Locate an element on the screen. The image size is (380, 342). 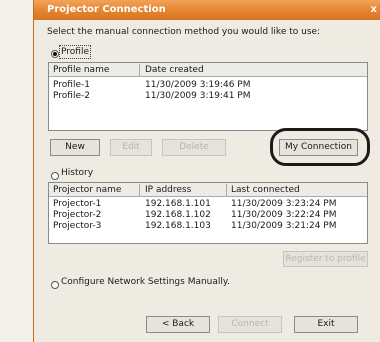
manual-settings-radio is located at coordinates (55, 285).